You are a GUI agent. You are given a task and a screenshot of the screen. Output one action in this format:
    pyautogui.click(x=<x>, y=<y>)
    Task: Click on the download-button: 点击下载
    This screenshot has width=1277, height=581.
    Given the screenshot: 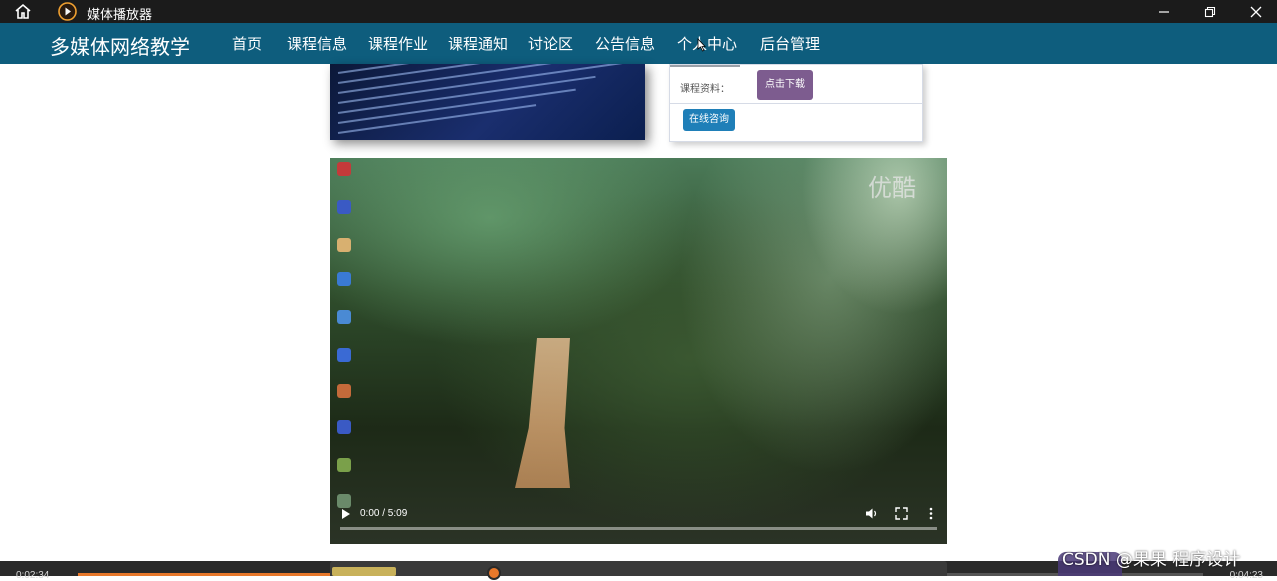 What is the action you would take?
    pyautogui.click(x=785, y=85)
    